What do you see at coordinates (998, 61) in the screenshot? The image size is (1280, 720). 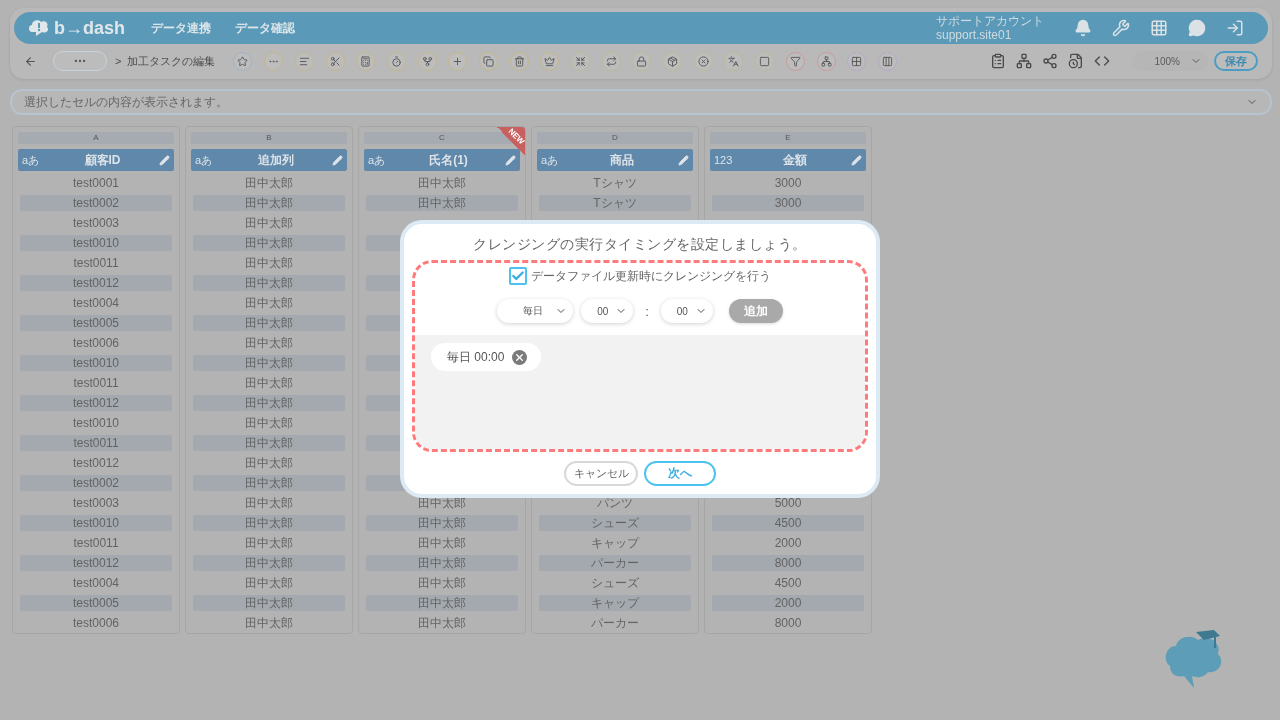 I see `clipboard-icon` at bounding box center [998, 61].